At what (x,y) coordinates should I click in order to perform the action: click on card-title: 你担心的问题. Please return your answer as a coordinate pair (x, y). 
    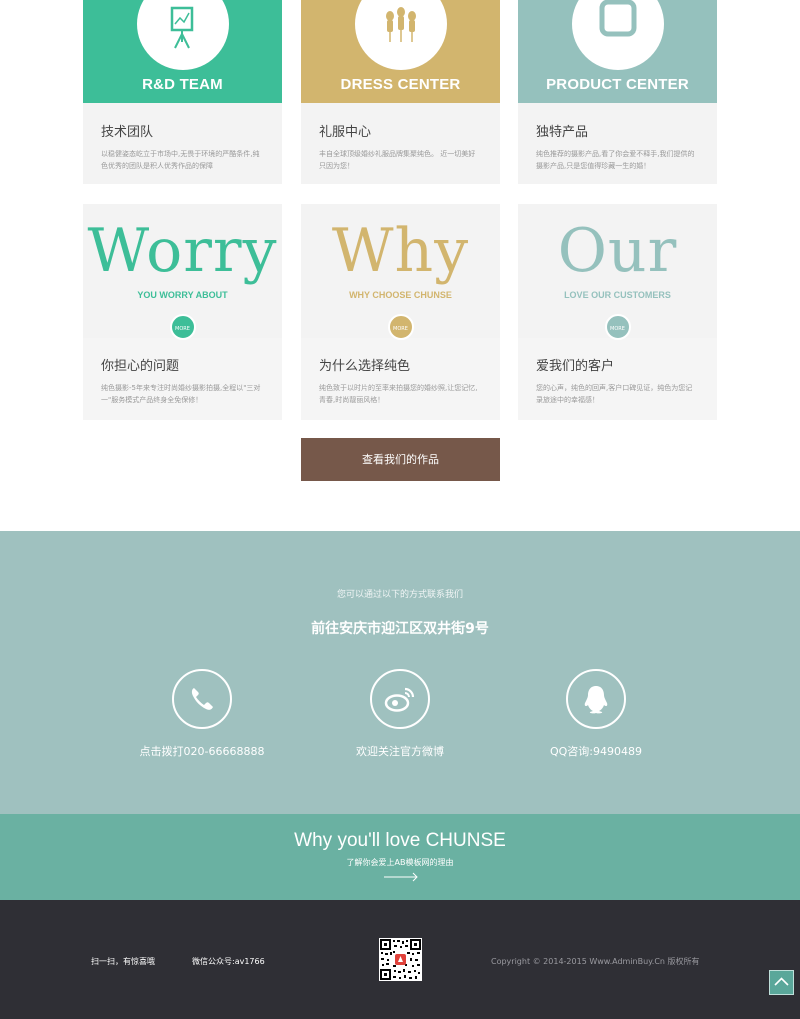
    Looking at the image, I should click on (140, 366).